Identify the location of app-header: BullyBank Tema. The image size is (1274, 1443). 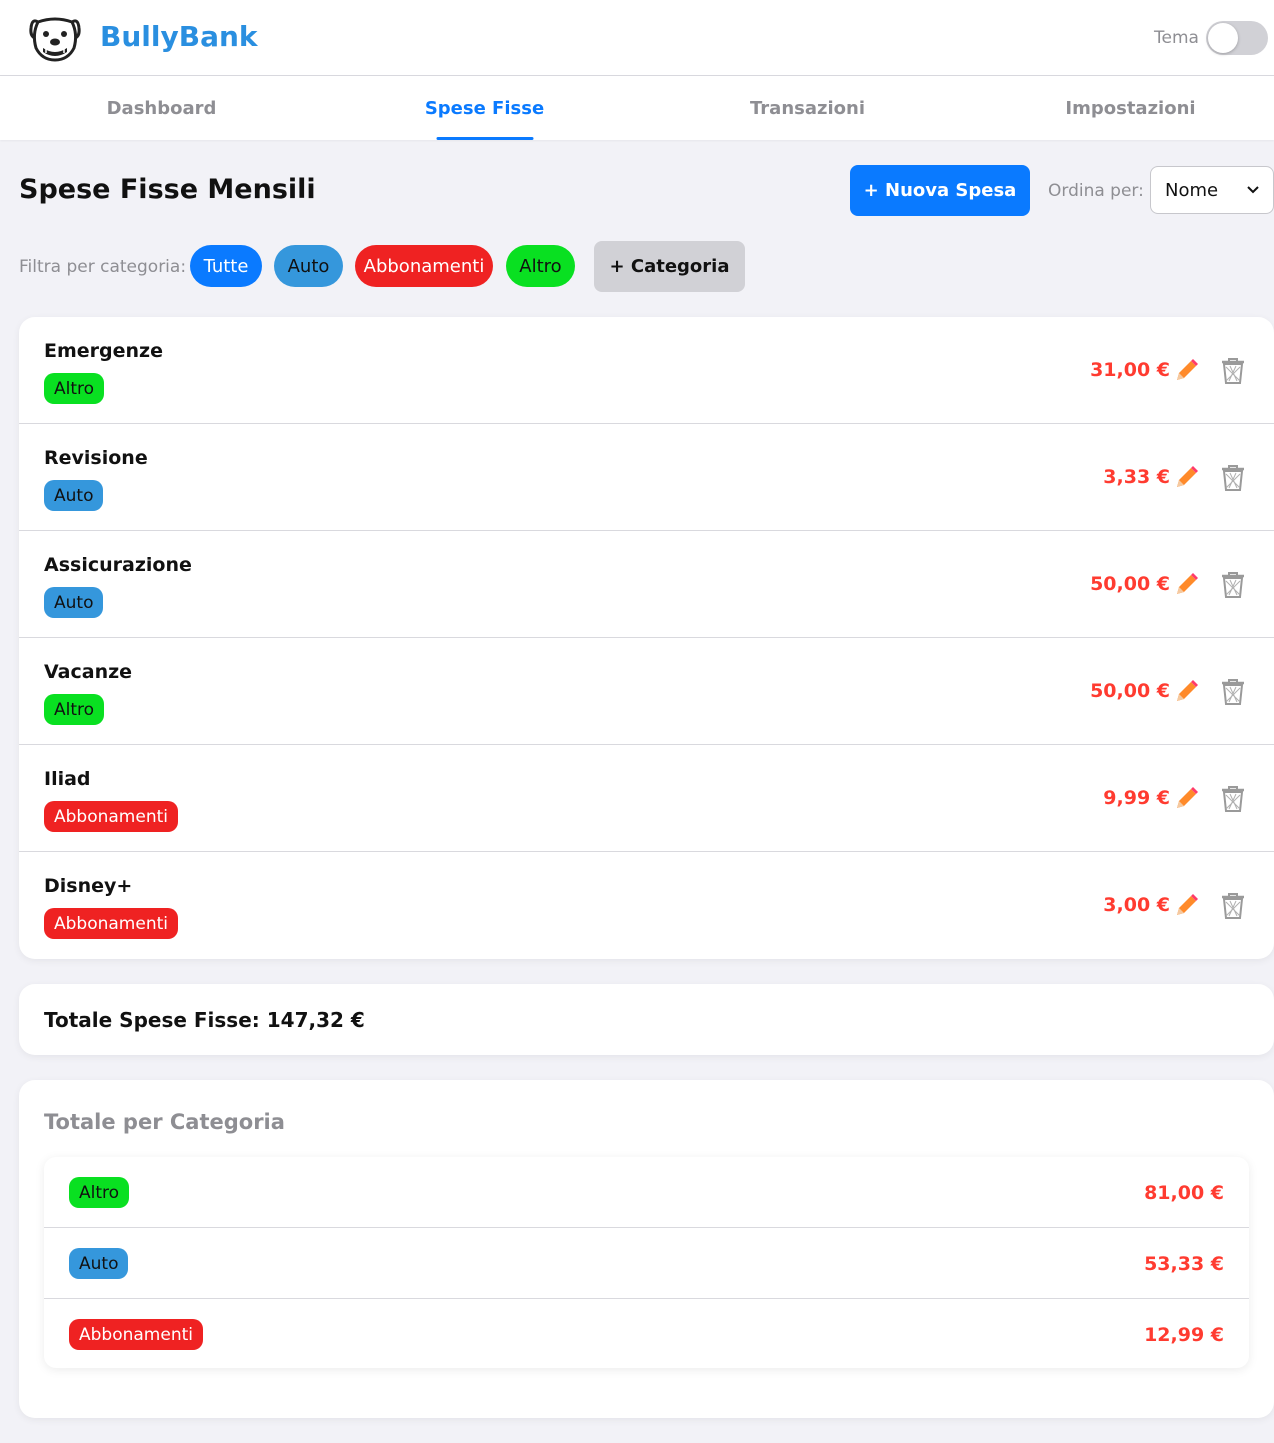
(637, 38).